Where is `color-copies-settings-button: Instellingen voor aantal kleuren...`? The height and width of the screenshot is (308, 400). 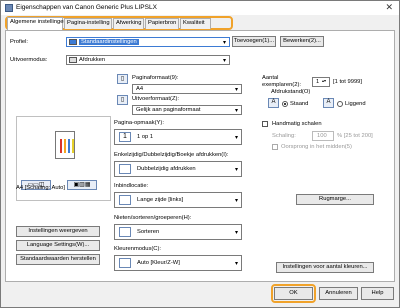 color-copies-settings-button: Instellingen voor aantal kleuren... is located at coordinates (325, 267).